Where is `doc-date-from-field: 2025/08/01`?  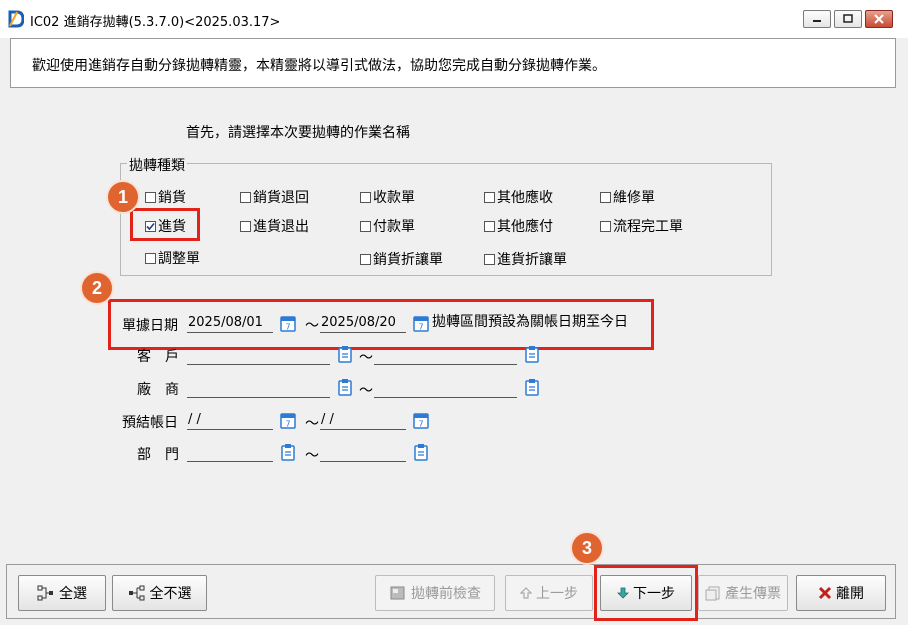
doc-date-from-field: 2025/08/01 is located at coordinates (230, 323).